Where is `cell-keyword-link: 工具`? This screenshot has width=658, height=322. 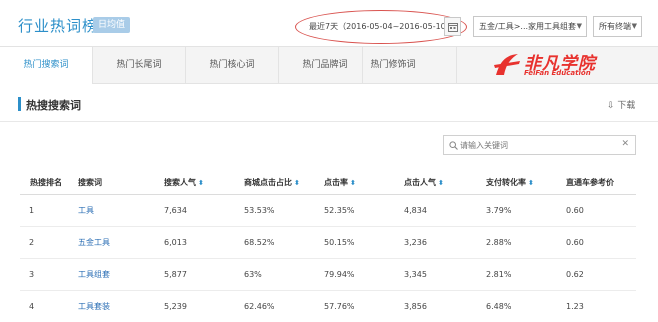 cell-keyword-link: 工具 is located at coordinates (86, 210).